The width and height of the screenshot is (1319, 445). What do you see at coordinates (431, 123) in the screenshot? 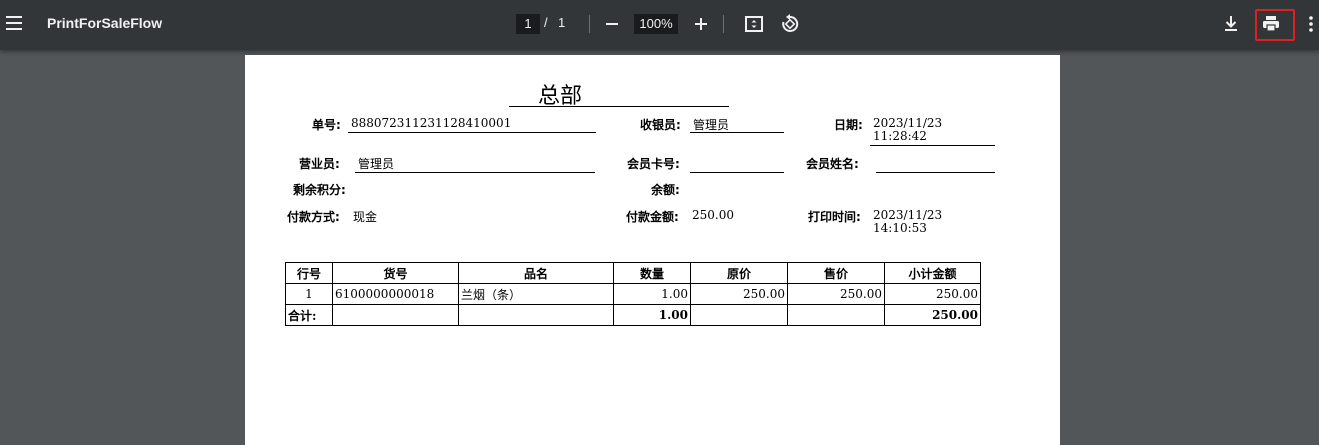
I see `order-no-value: 888072311231128410001` at bounding box center [431, 123].